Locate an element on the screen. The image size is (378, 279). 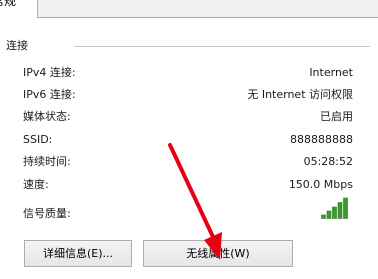
duration-label: 持续时间: is located at coordinates (47, 161).